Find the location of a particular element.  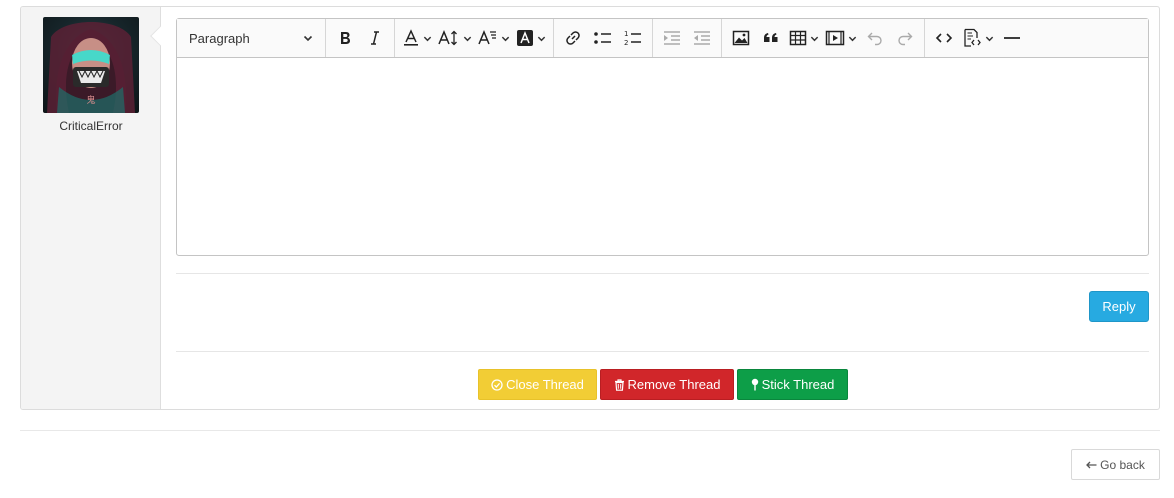

toolbar-group-font is located at coordinates (474, 38).